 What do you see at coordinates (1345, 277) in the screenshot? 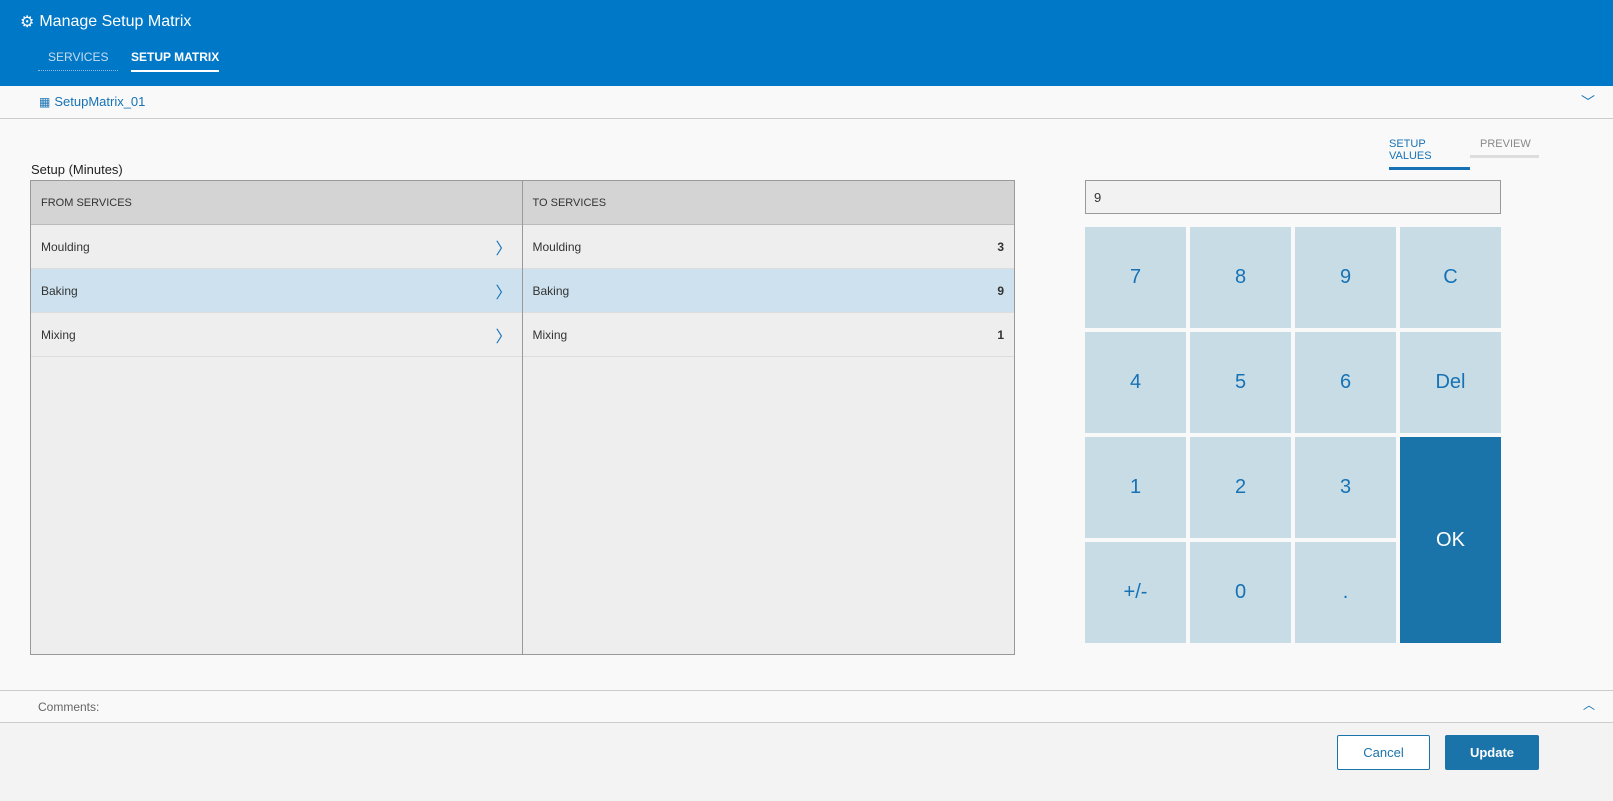
I see `key-9: 9` at bounding box center [1345, 277].